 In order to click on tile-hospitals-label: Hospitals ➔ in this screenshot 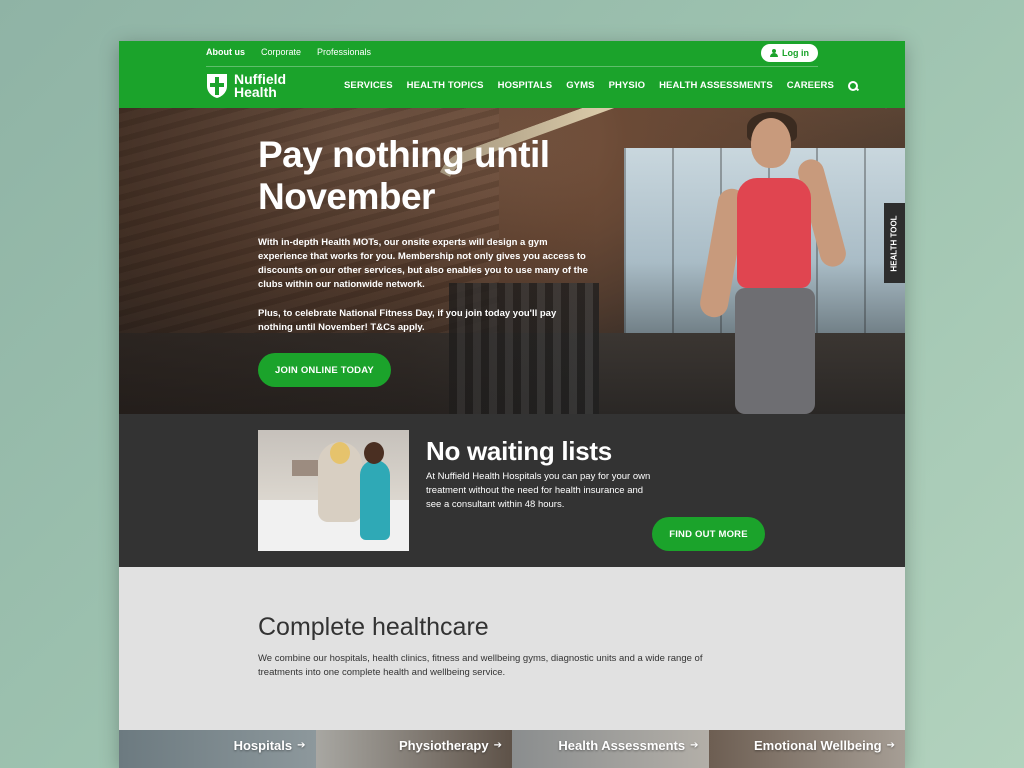, I will do `click(270, 745)`.